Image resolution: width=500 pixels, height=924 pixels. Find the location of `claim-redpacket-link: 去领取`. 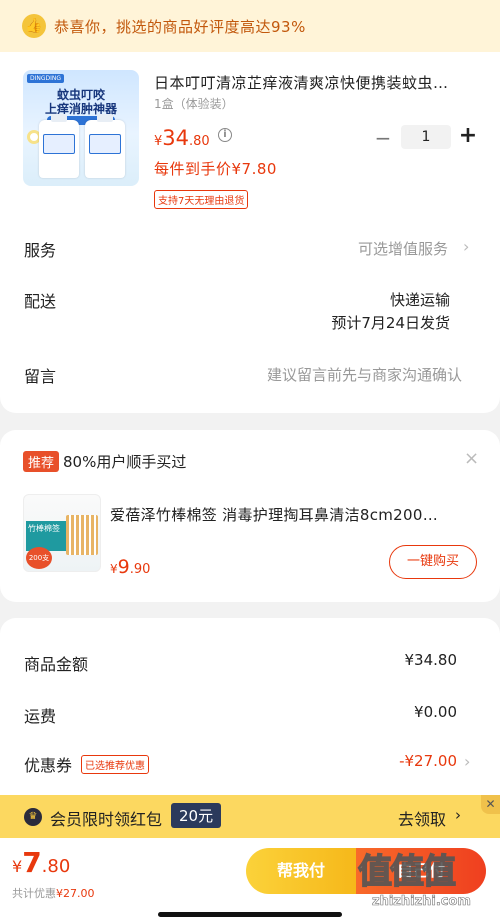

claim-redpacket-link: 去领取 is located at coordinates (422, 818).